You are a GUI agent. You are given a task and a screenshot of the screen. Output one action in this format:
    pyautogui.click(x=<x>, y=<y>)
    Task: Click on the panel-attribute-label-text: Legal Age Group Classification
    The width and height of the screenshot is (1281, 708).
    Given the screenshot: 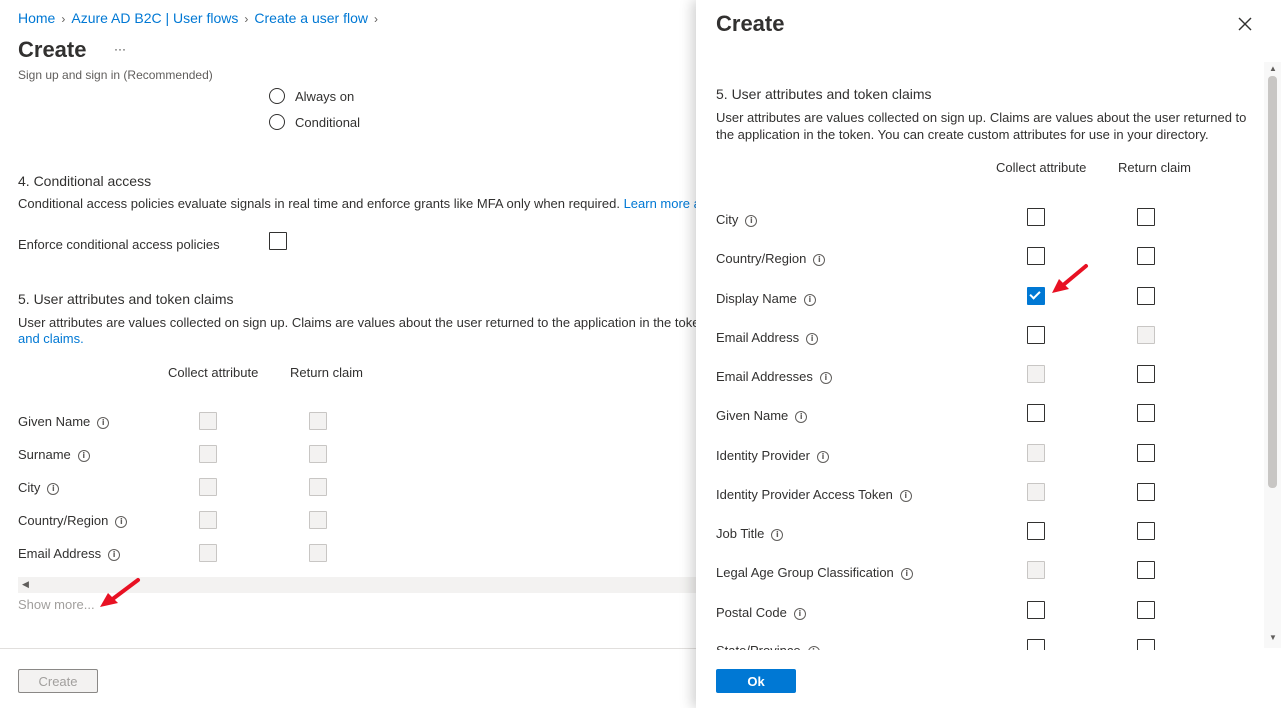 What is the action you would take?
    pyautogui.click(x=805, y=572)
    